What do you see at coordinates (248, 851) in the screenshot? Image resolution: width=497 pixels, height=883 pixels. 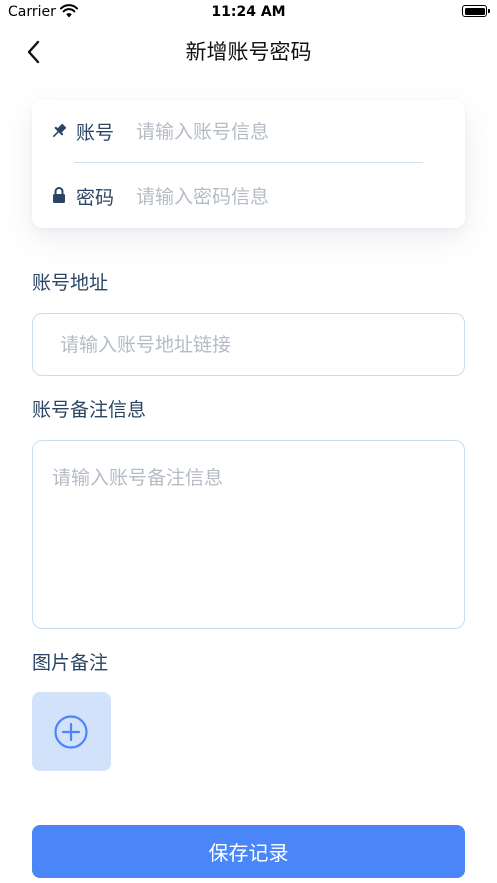 I see `save-record-button: 保存记录` at bounding box center [248, 851].